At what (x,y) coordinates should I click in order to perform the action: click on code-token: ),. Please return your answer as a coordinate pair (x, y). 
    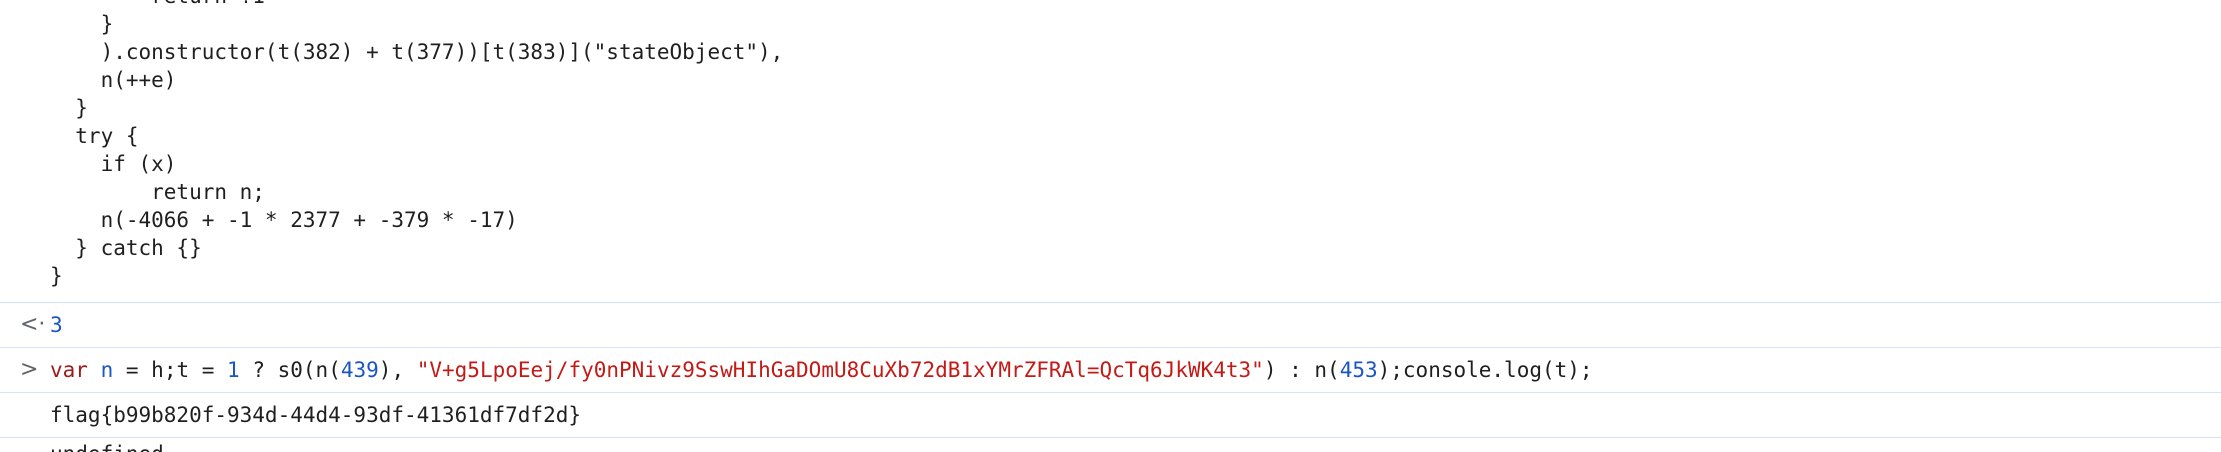
    Looking at the image, I should click on (397, 370).